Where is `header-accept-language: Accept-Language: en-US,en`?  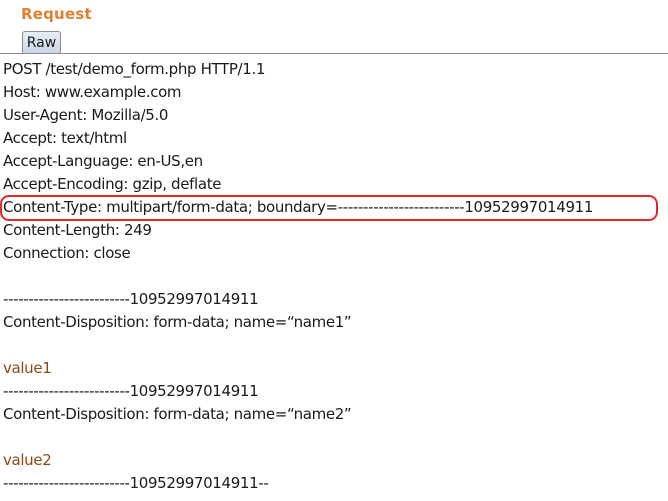 header-accept-language: Accept-Language: en-US,en is located at coordinates (103, 161).